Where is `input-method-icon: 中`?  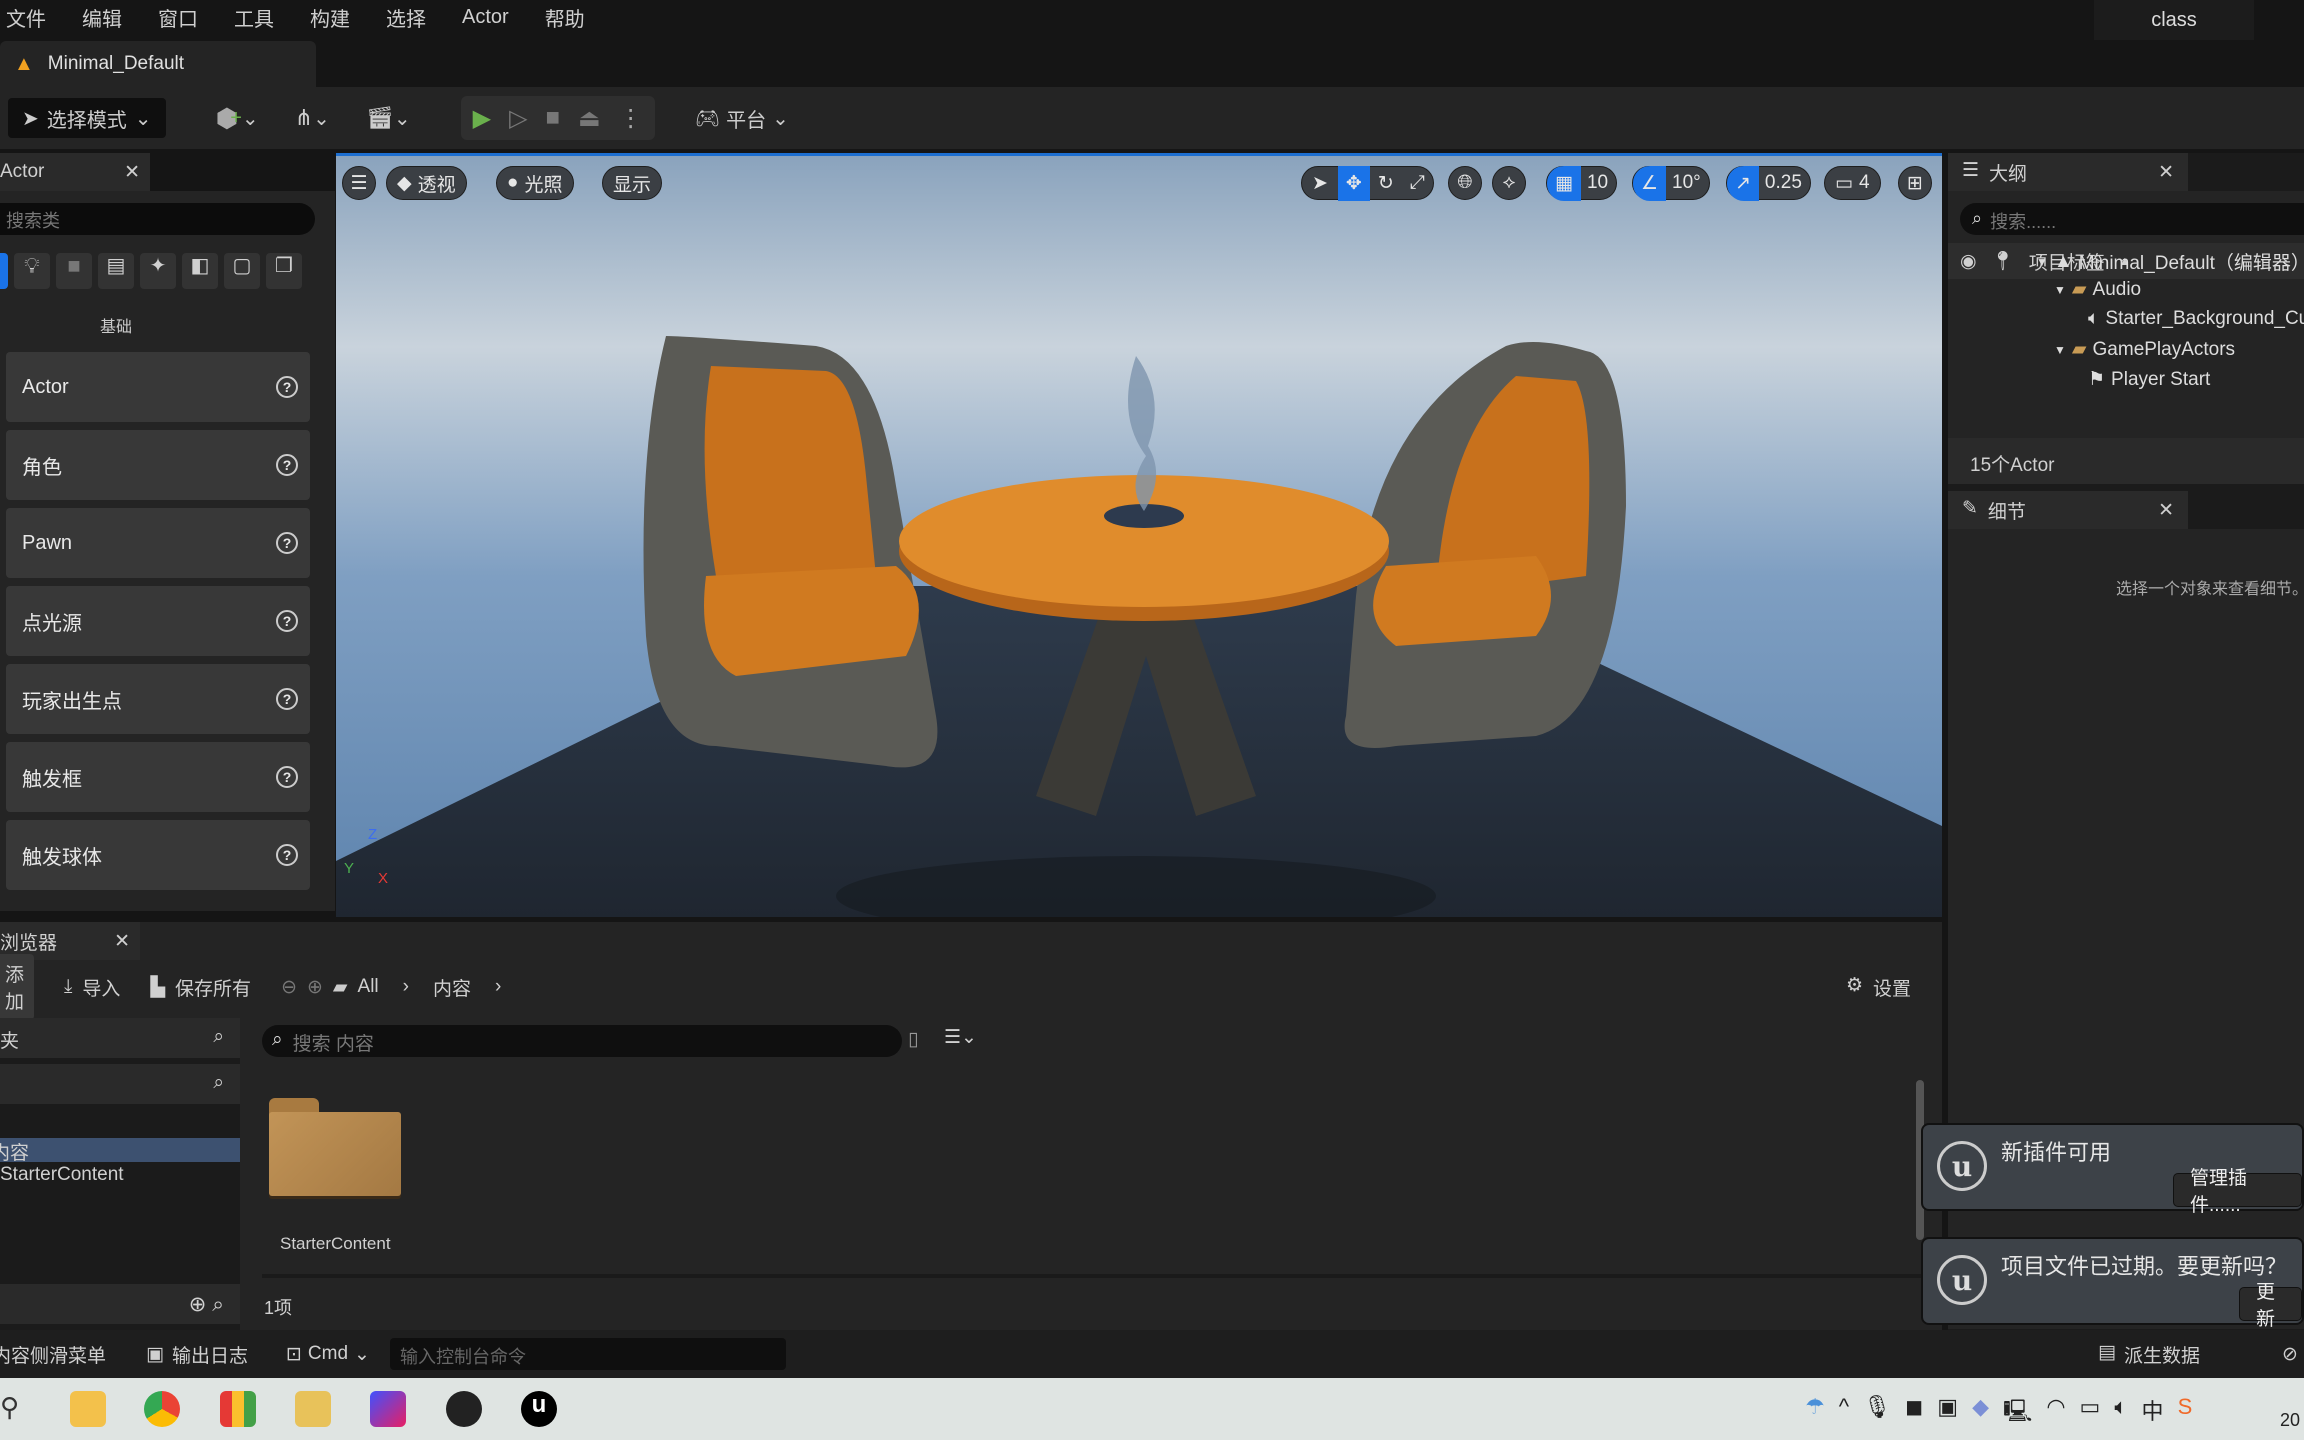 input-method-icon: 中 is located at coordinates (2153, 1413).